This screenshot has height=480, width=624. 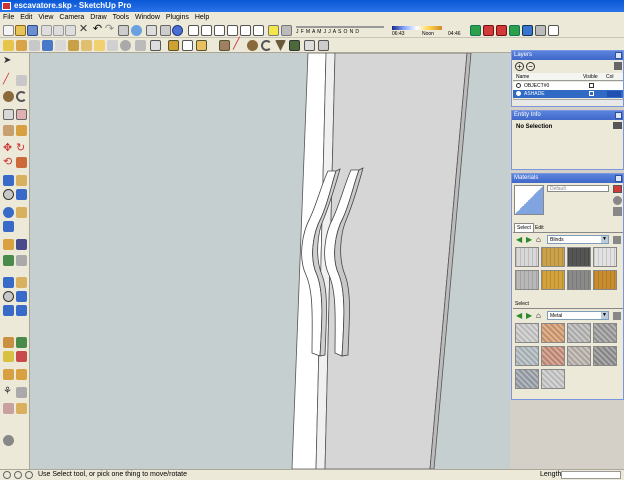 I want to click on layer-row: OBJECT#0, so click(x=568, y=86).